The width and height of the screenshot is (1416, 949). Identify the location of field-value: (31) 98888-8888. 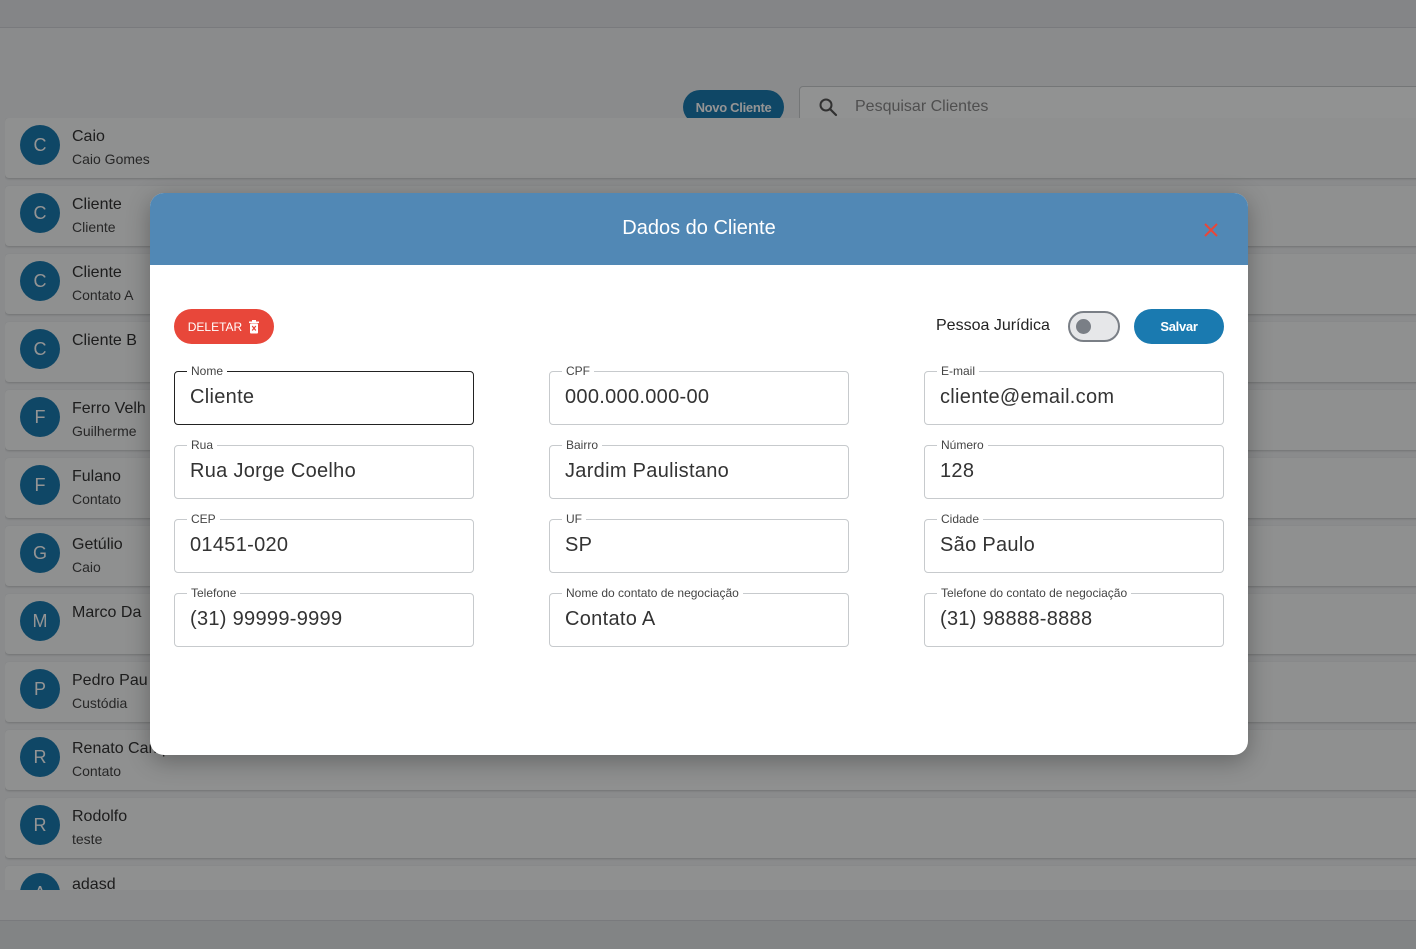
(1016, 619).